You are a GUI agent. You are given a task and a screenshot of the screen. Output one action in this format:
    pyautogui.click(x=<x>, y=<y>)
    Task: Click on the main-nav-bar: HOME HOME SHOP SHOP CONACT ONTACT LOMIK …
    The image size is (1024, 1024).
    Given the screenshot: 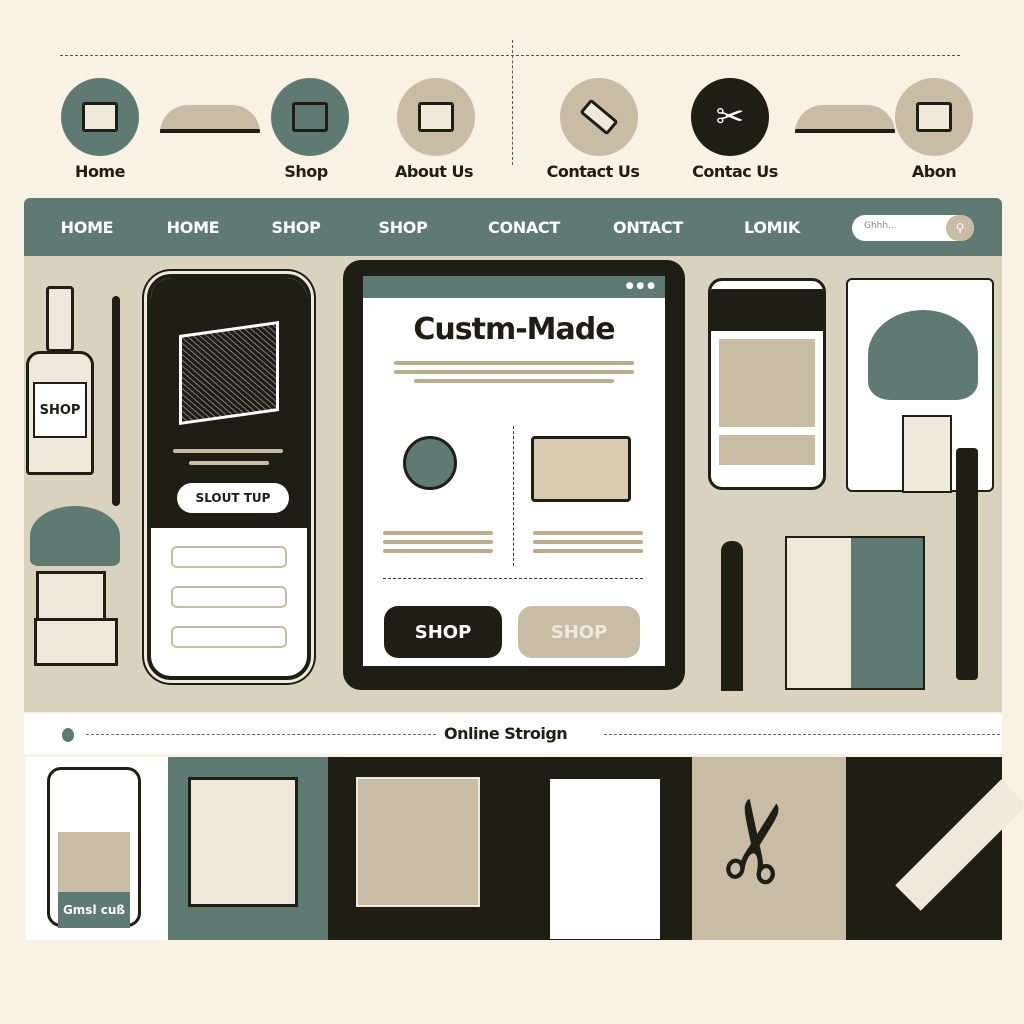 What is the action you would take?
    pyautogui.click(x=513, y=227)
    